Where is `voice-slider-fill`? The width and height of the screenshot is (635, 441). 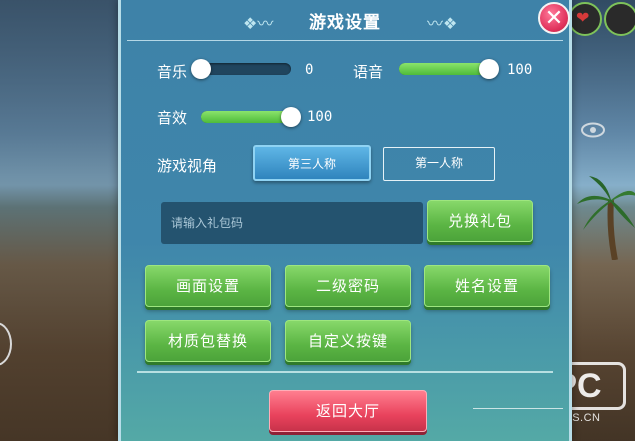
voice-slider-fill is located at coordinates (444, 69).